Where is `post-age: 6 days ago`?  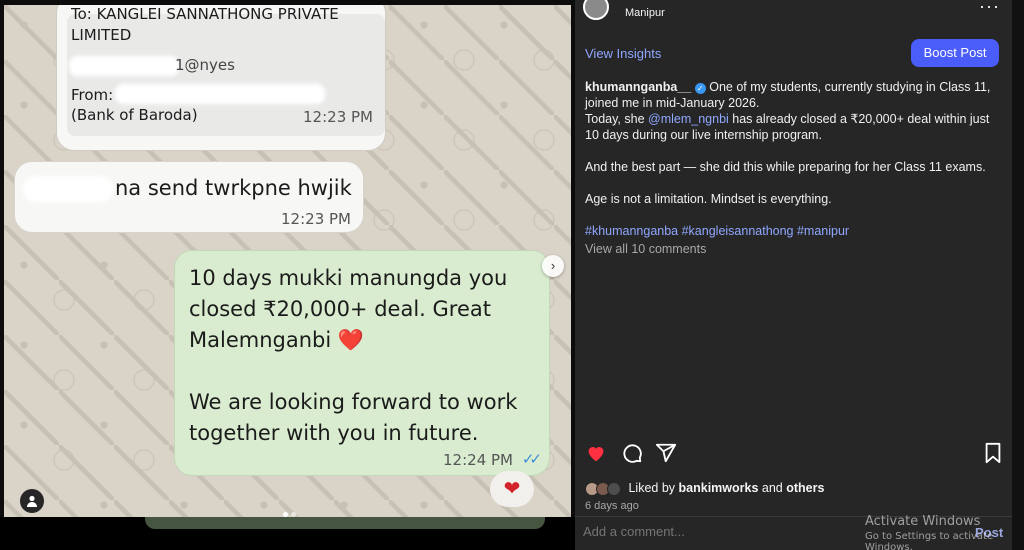 post-age: 6 days ago is located at coordinates (612, 506).